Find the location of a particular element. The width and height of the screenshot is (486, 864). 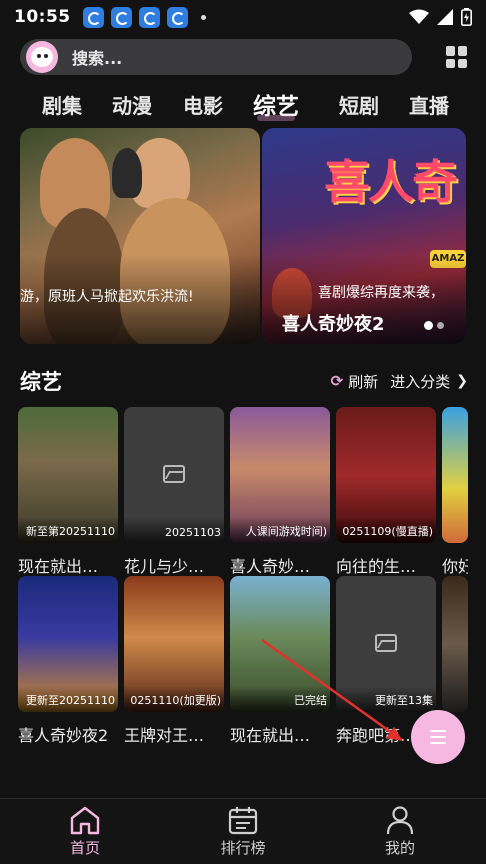

update-tag: 20251103 is located at coordinates (193, 532).